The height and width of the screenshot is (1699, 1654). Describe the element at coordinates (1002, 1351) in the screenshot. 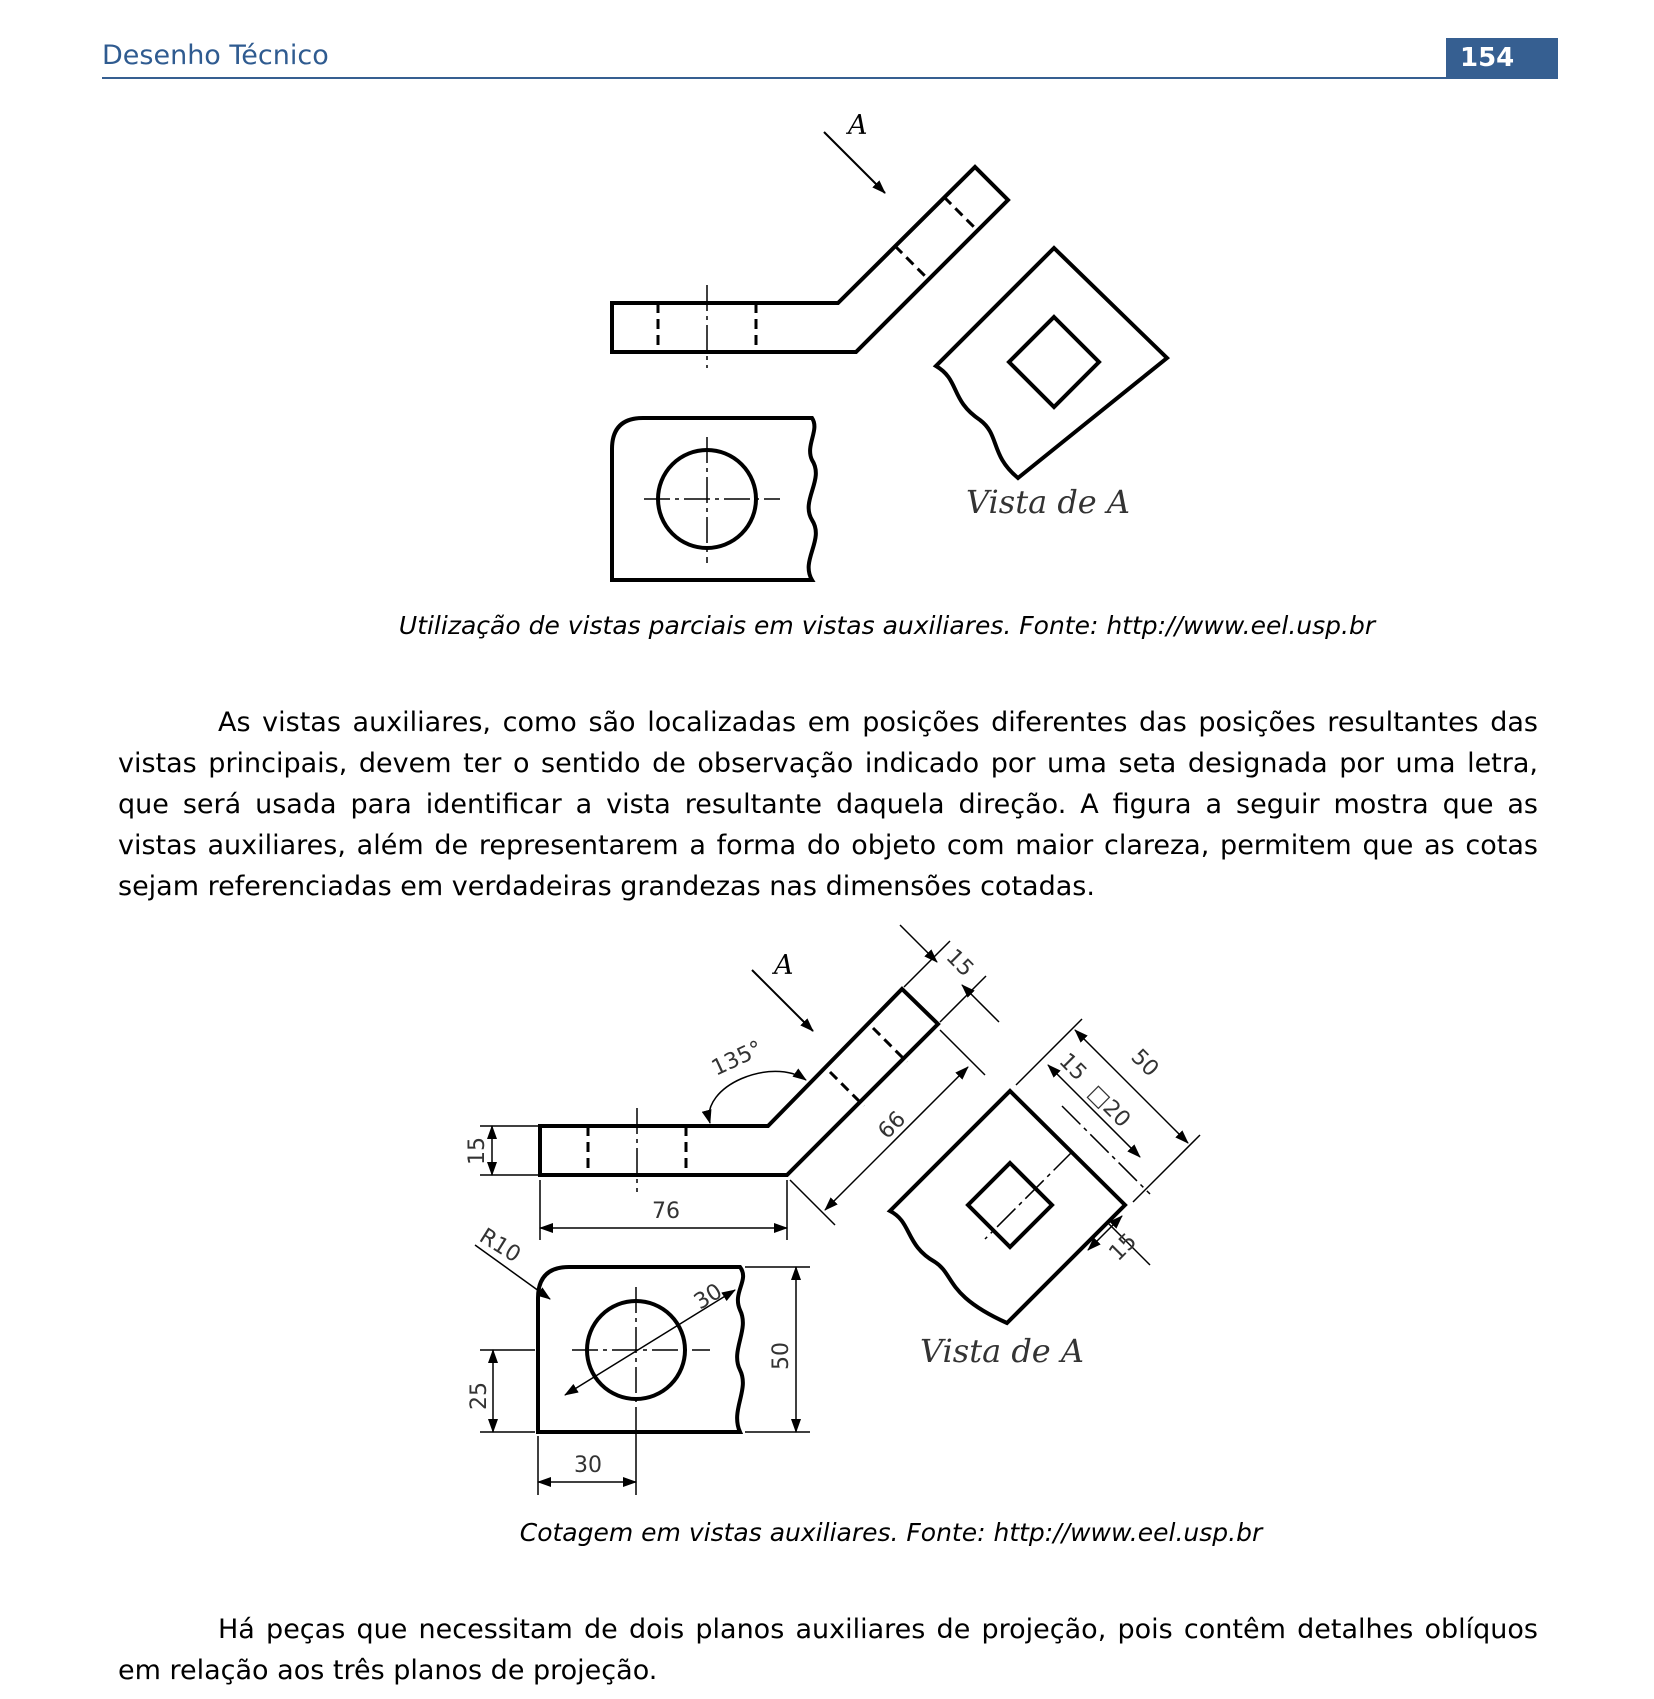

I see `figure-2-view-label: Vista de A` at that location.